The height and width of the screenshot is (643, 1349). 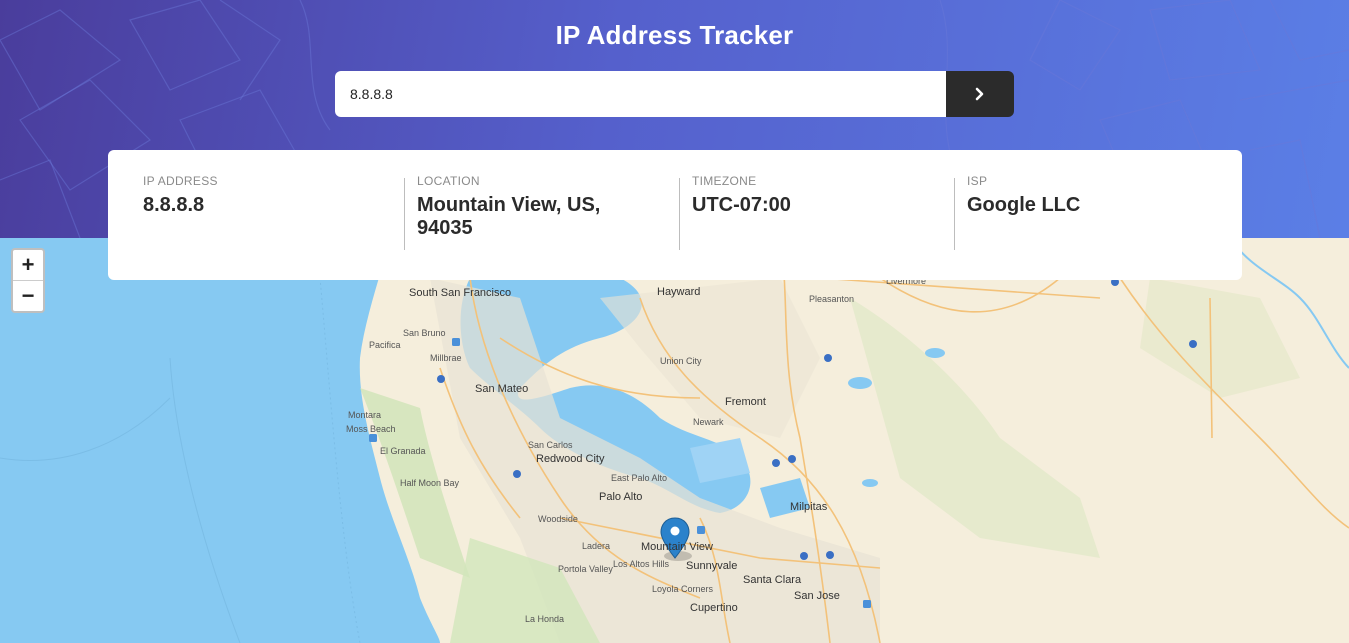 What do you see at coordinates (683, 589) in the screenshot?
I see `map-label-loyola-corners: Loyola Corners` at bounding box center [683, 589].